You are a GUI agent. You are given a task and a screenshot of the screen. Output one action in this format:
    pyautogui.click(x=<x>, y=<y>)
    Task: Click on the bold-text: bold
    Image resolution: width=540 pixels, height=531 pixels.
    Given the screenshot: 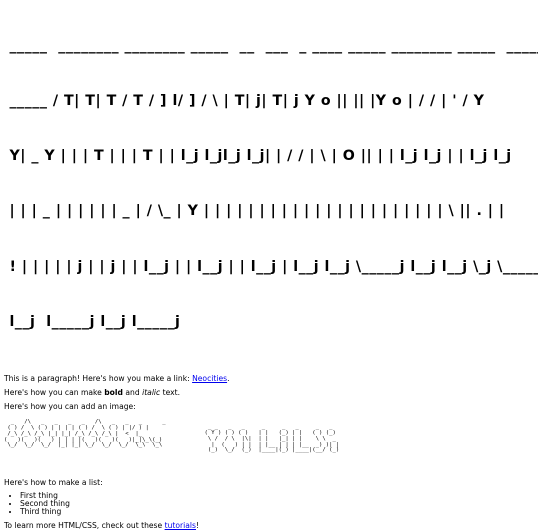 What is the action you would take?
    pyautogui.click(x=113, y=393)
    